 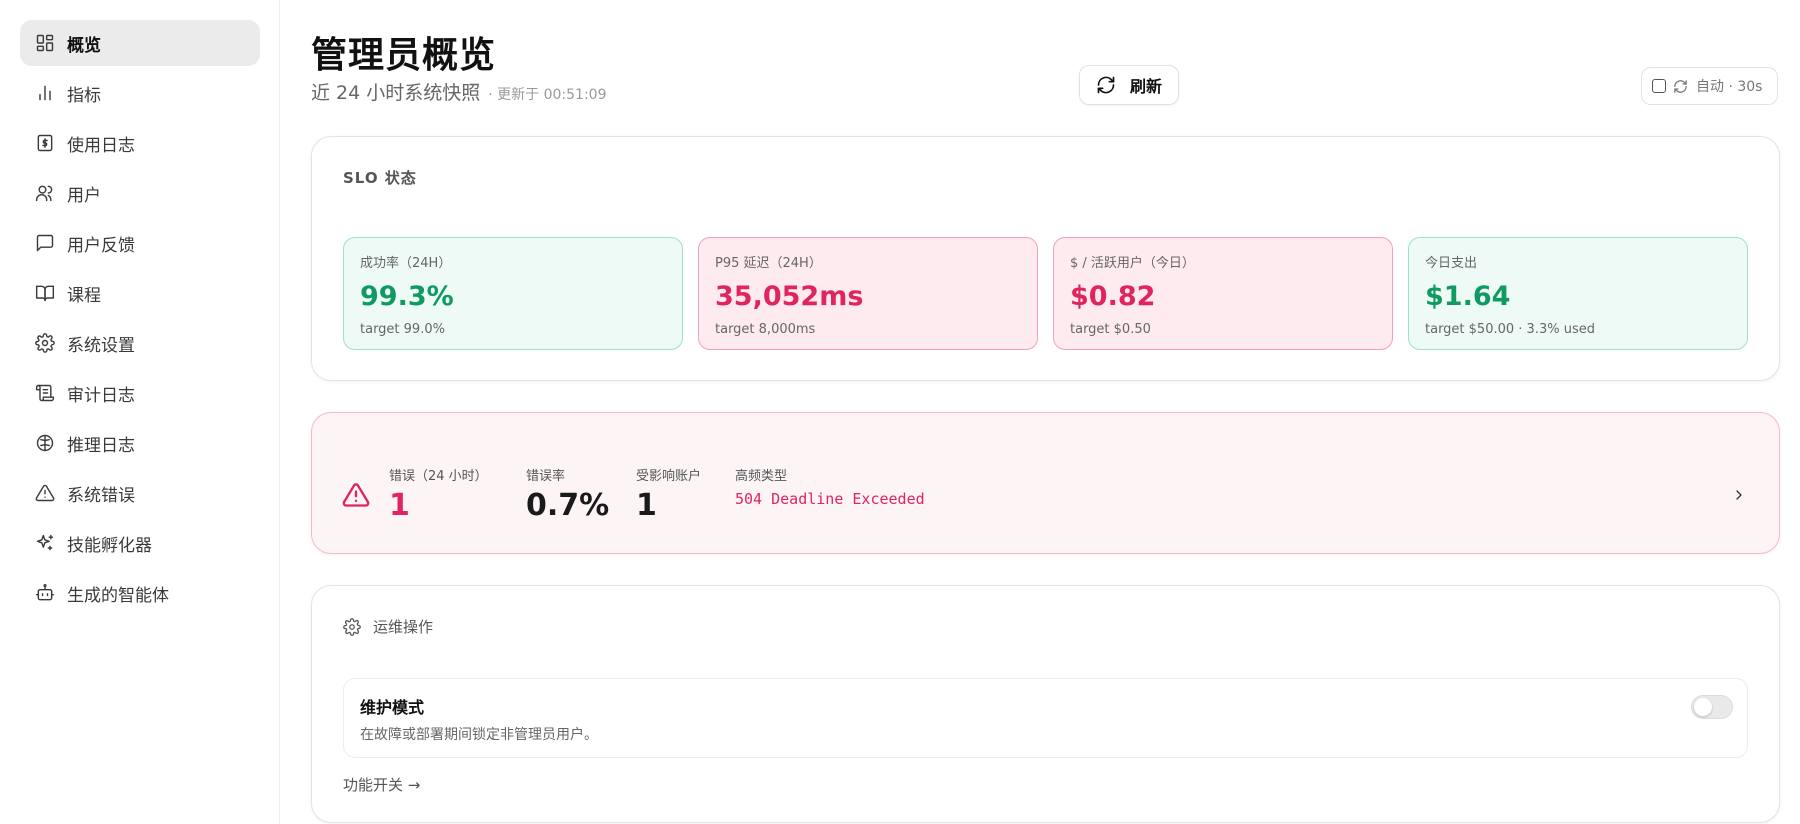 What do you see at coordinates (45, 593) in the screenshot?
I see `bot-icon` at bounding box center [45, 593].